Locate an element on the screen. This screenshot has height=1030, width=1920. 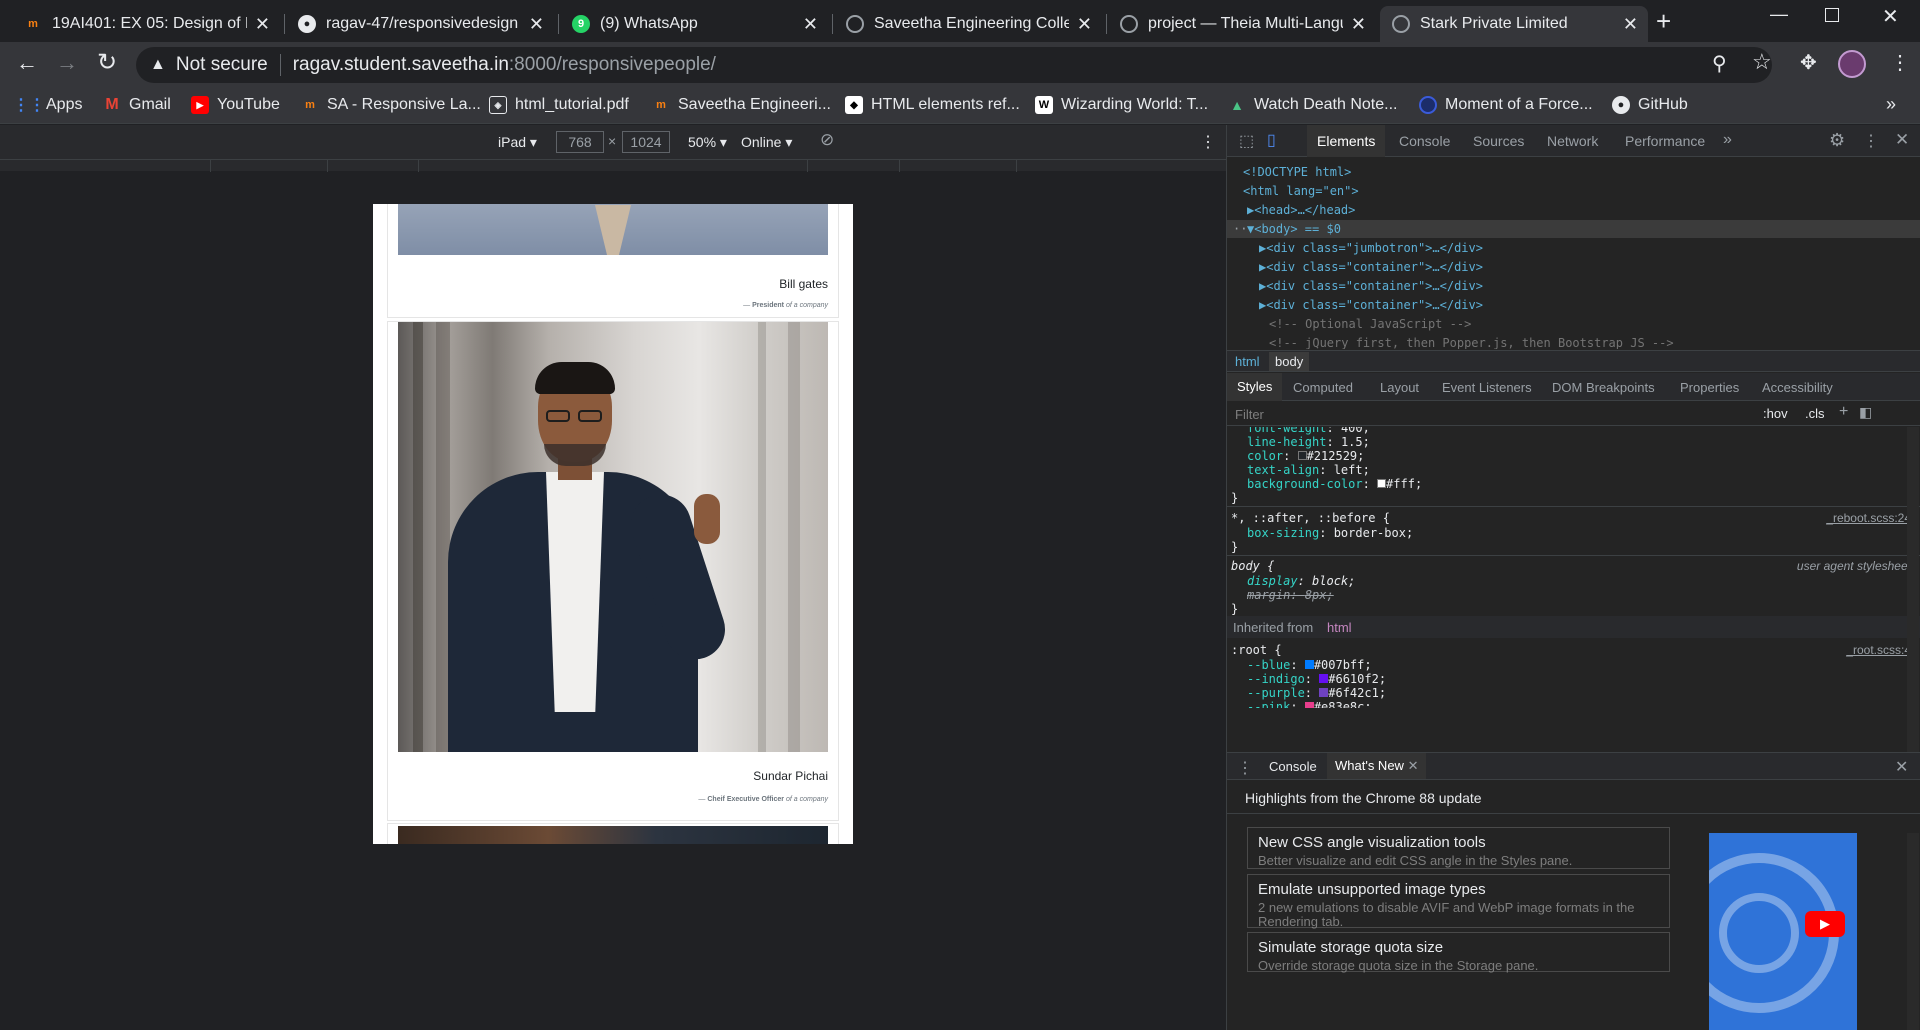
width-input: 768 is located at coordinates (580, 142).